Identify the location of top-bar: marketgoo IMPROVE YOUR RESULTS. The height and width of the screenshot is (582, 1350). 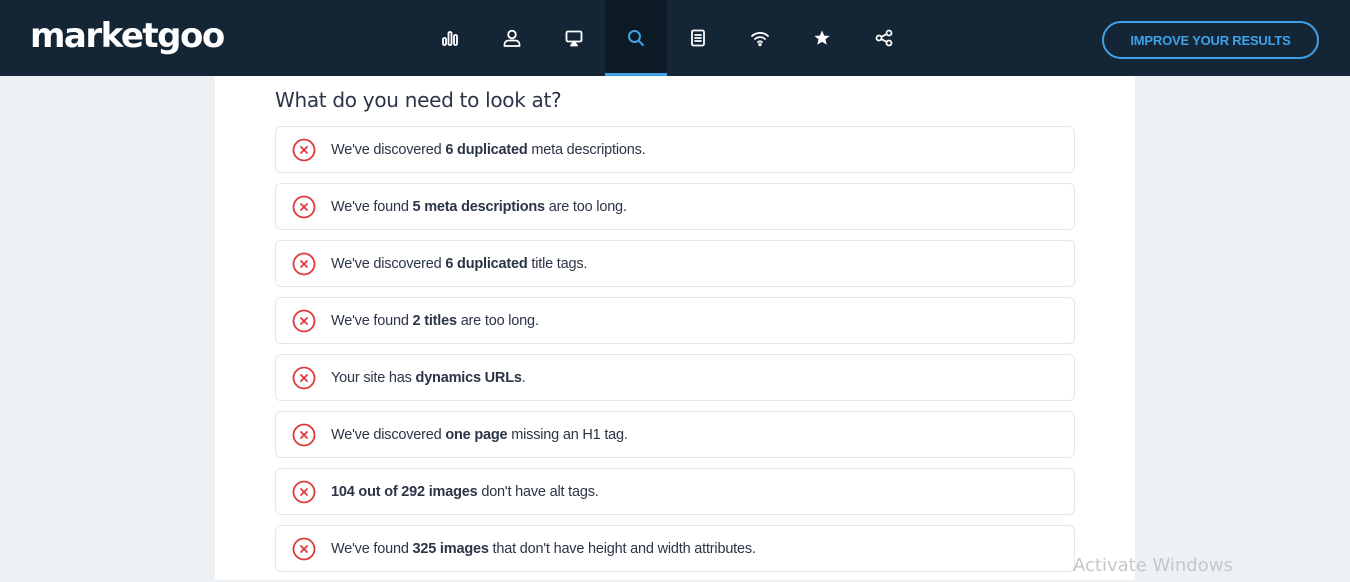
(675, 38).